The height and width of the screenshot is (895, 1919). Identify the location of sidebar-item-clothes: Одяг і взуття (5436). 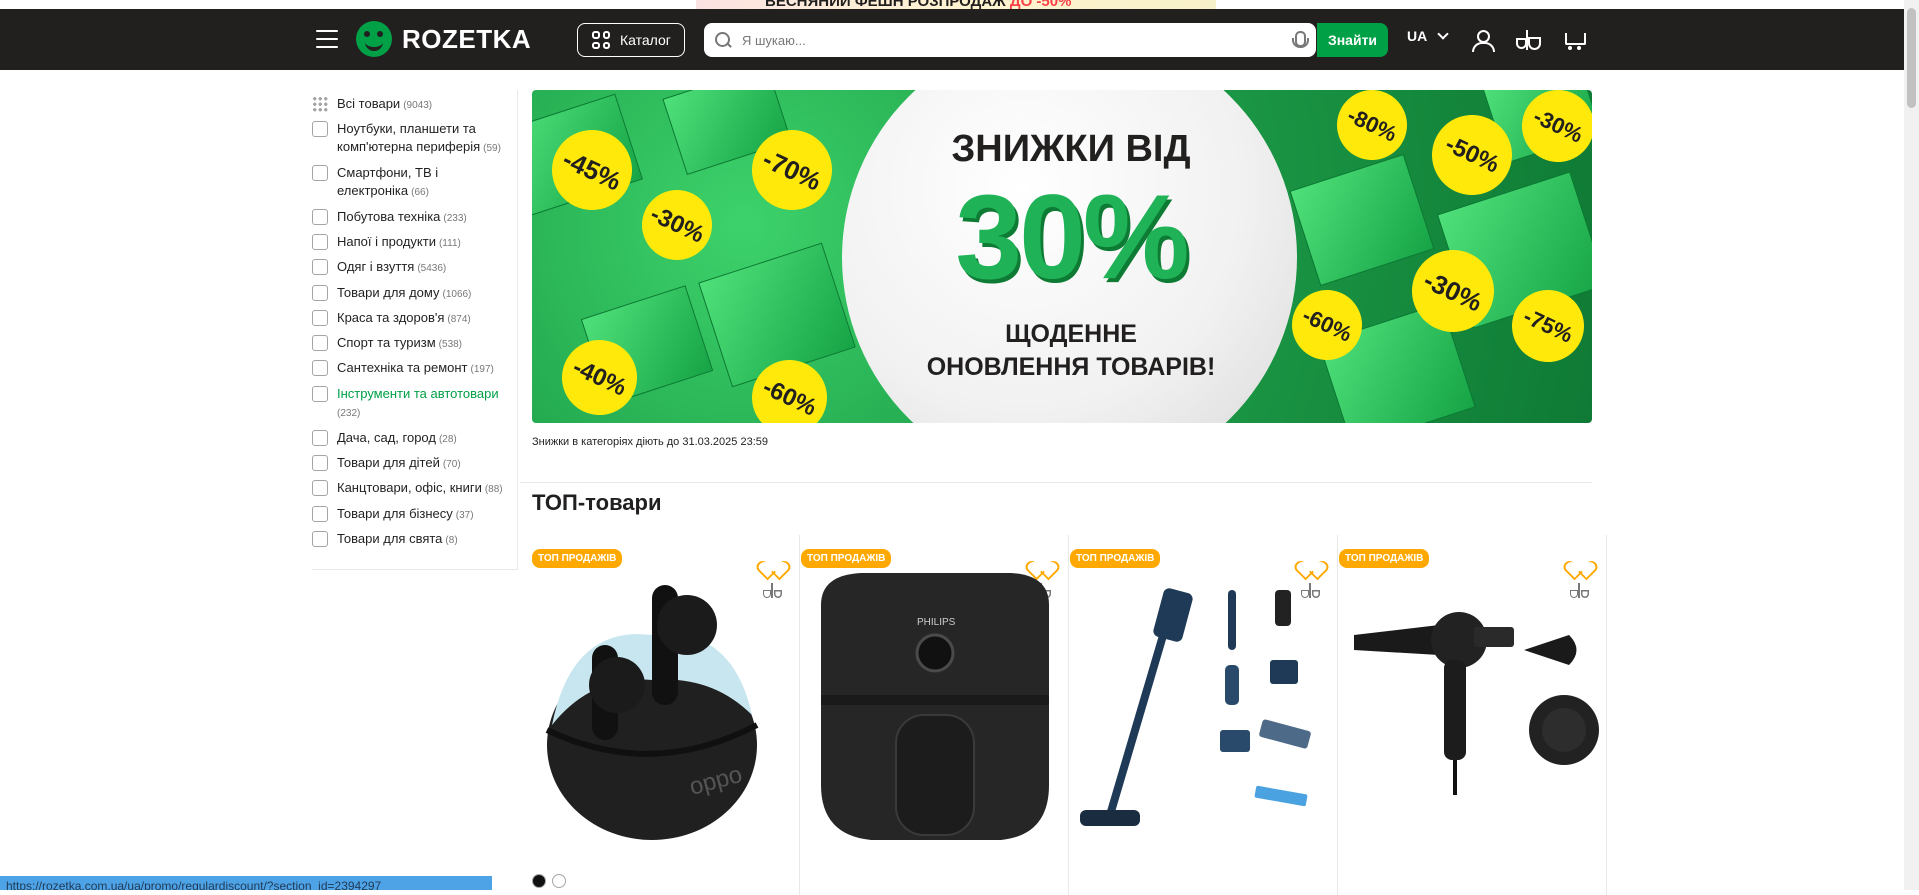
(415, 268).